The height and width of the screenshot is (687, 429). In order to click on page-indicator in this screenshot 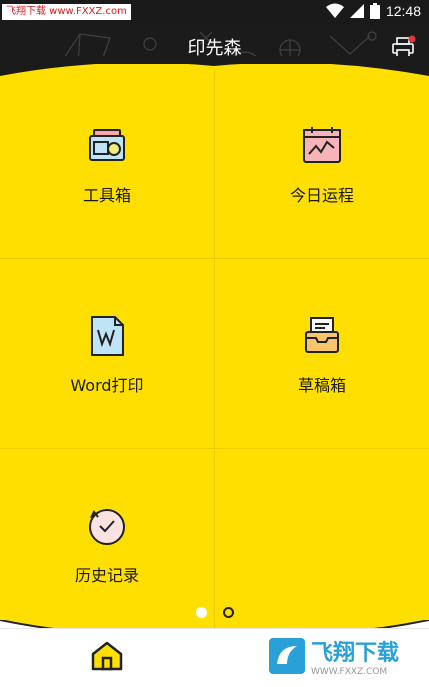, I will do `click(214, 612)`.